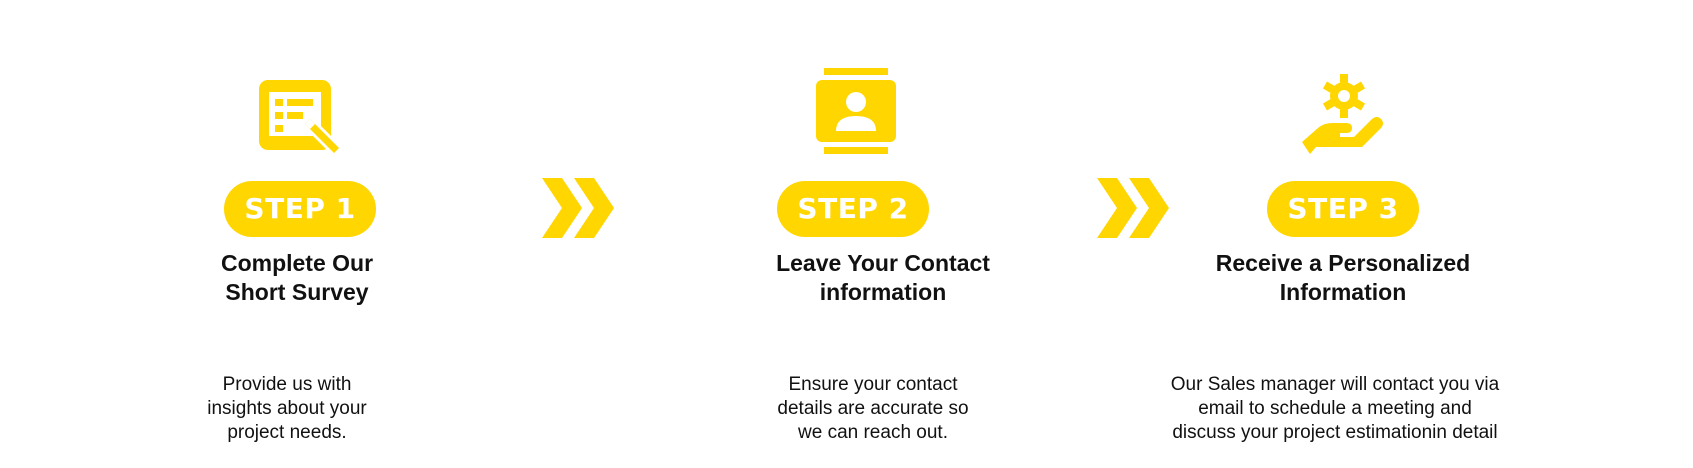 Image resolution: width=1693 pixels, height=468 pixels. I want to click on step-badge: STEP 2, so click(853, 209).